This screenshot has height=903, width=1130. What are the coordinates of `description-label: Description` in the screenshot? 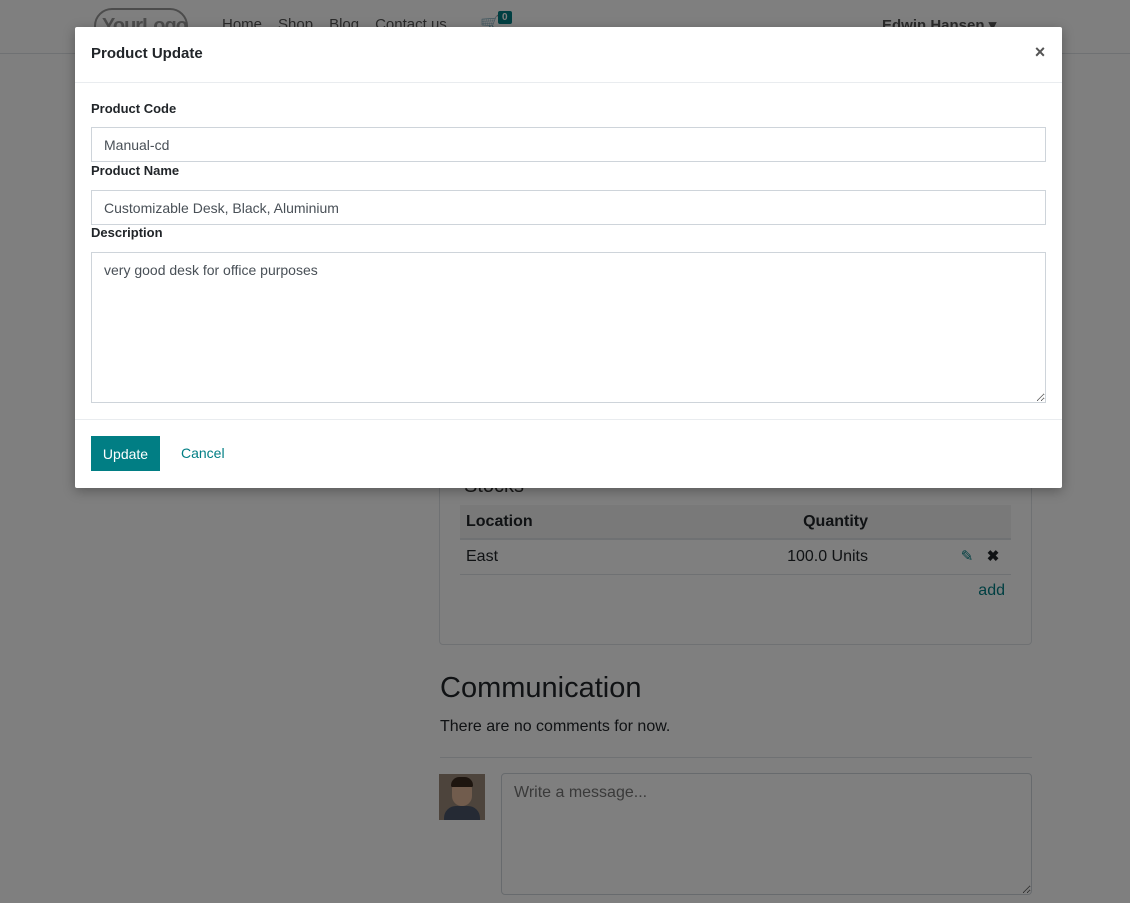 It's located at (127, 232).